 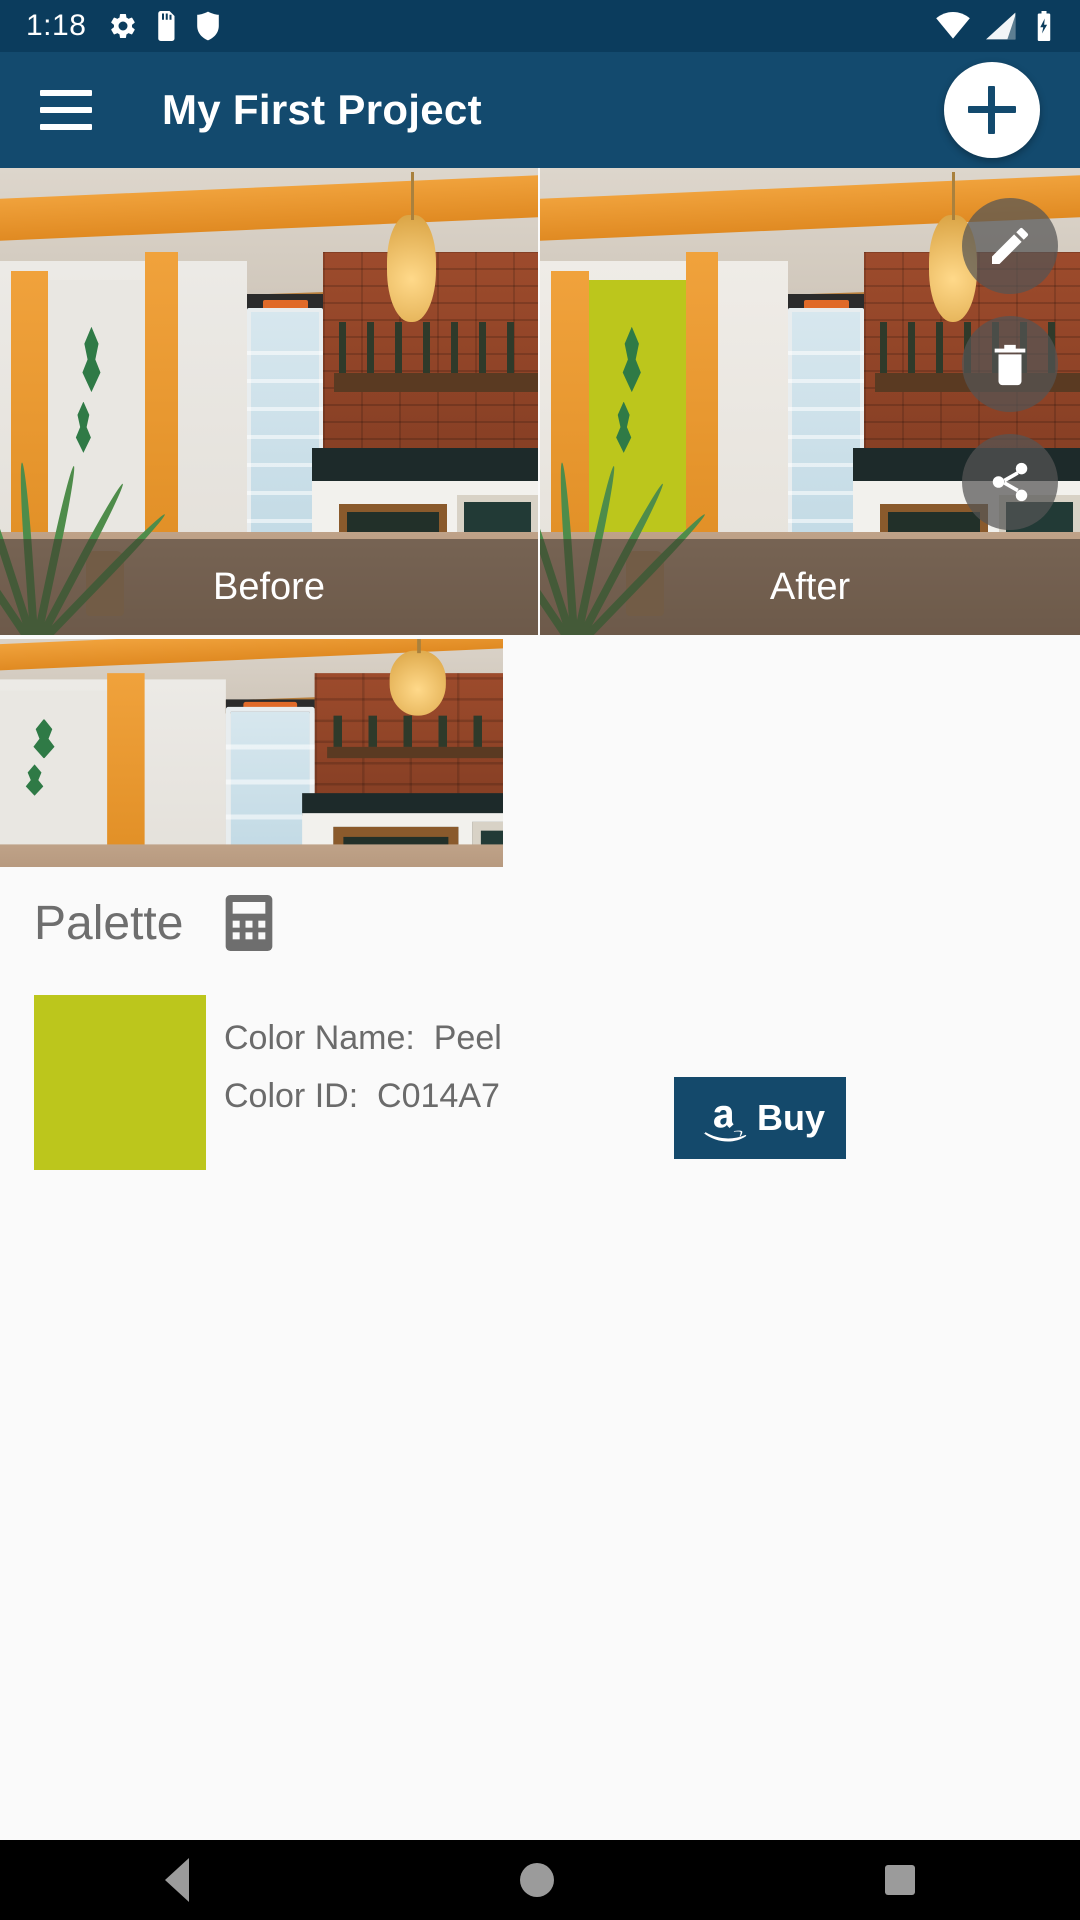 What do you see at coordinates (177, 1880) in the screenshot?
I see `back-triangle-icon` at bounding box center [177, 1880].